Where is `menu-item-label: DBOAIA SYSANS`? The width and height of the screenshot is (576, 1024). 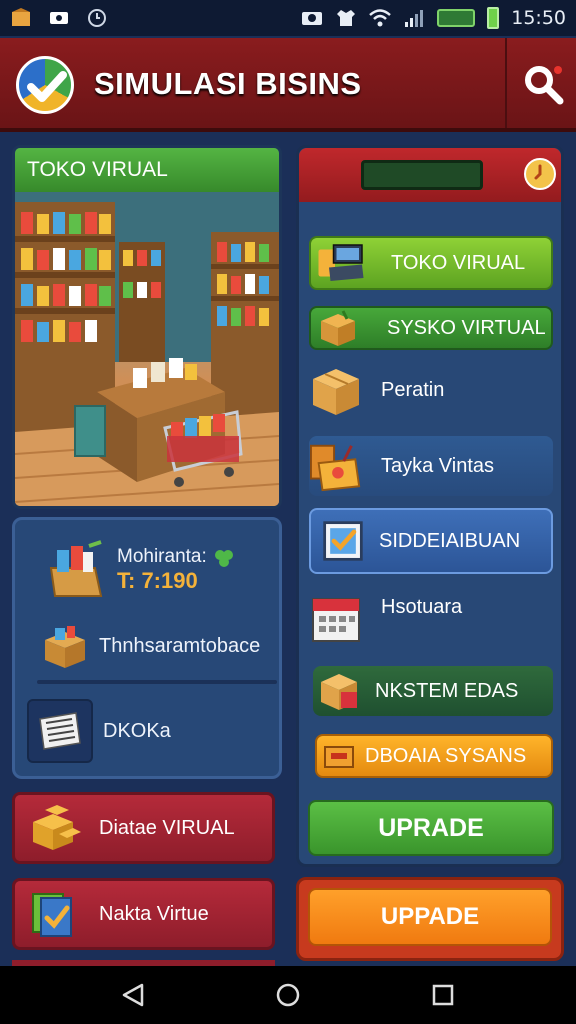
menu-item-label: DBOAIA SYSANS is located at coordinates (446, 755).